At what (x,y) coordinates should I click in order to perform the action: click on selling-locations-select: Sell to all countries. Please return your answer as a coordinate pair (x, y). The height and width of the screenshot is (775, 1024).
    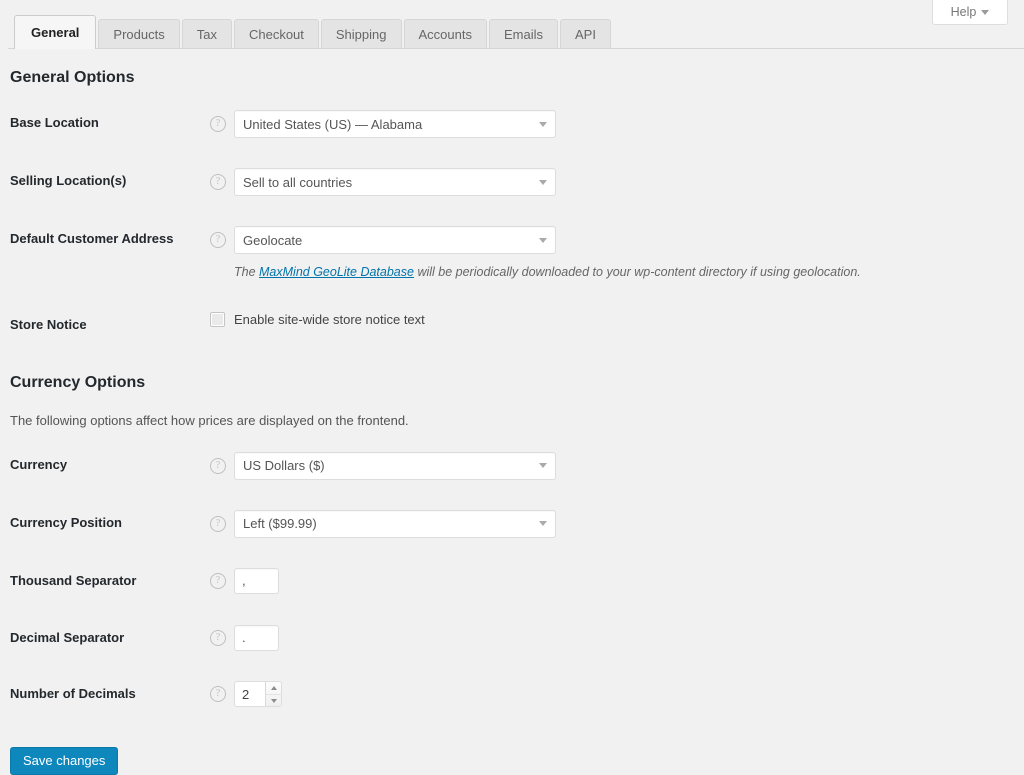
    Looking at the image, I should click on (395, 182).